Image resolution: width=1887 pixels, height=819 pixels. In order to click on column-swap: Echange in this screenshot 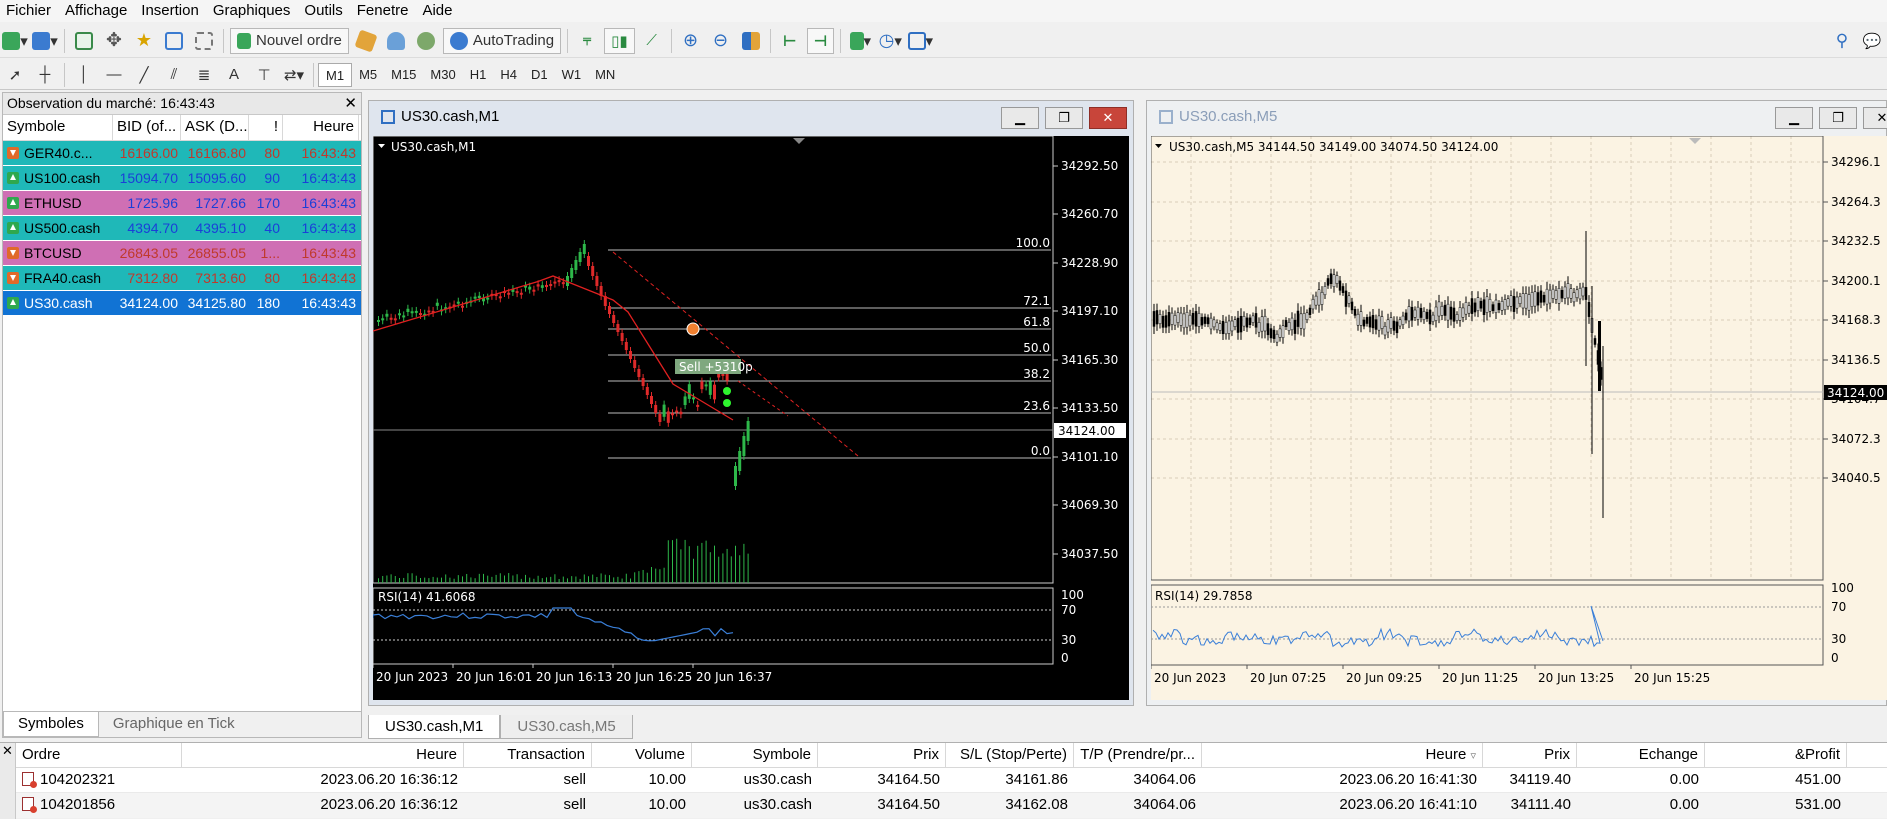, I will do `click(1641, 755)`.